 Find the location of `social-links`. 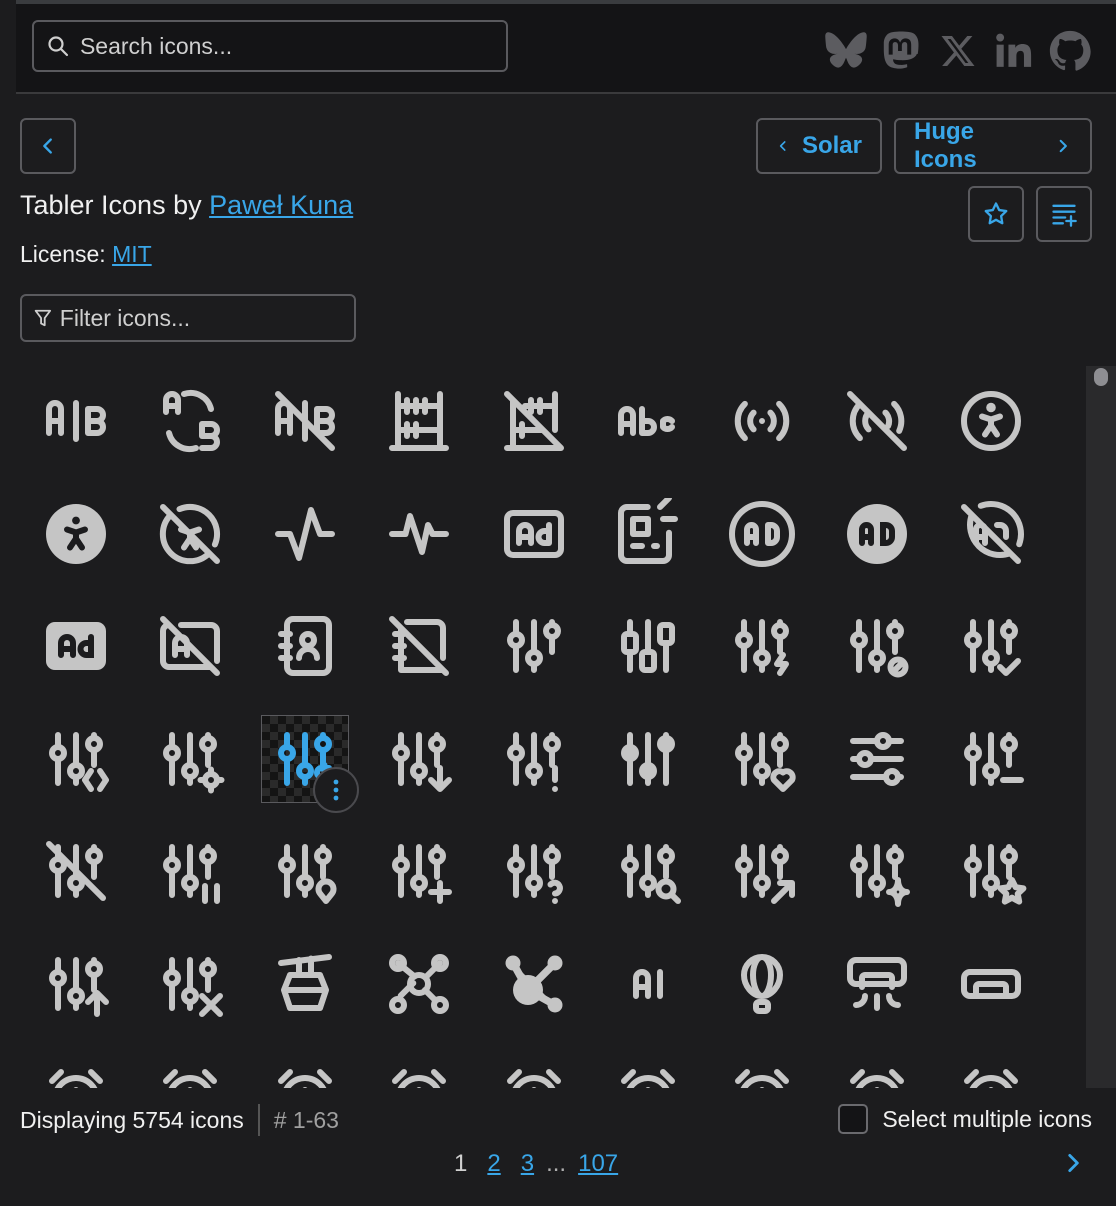

social-links is located at coordinates (958, 51).